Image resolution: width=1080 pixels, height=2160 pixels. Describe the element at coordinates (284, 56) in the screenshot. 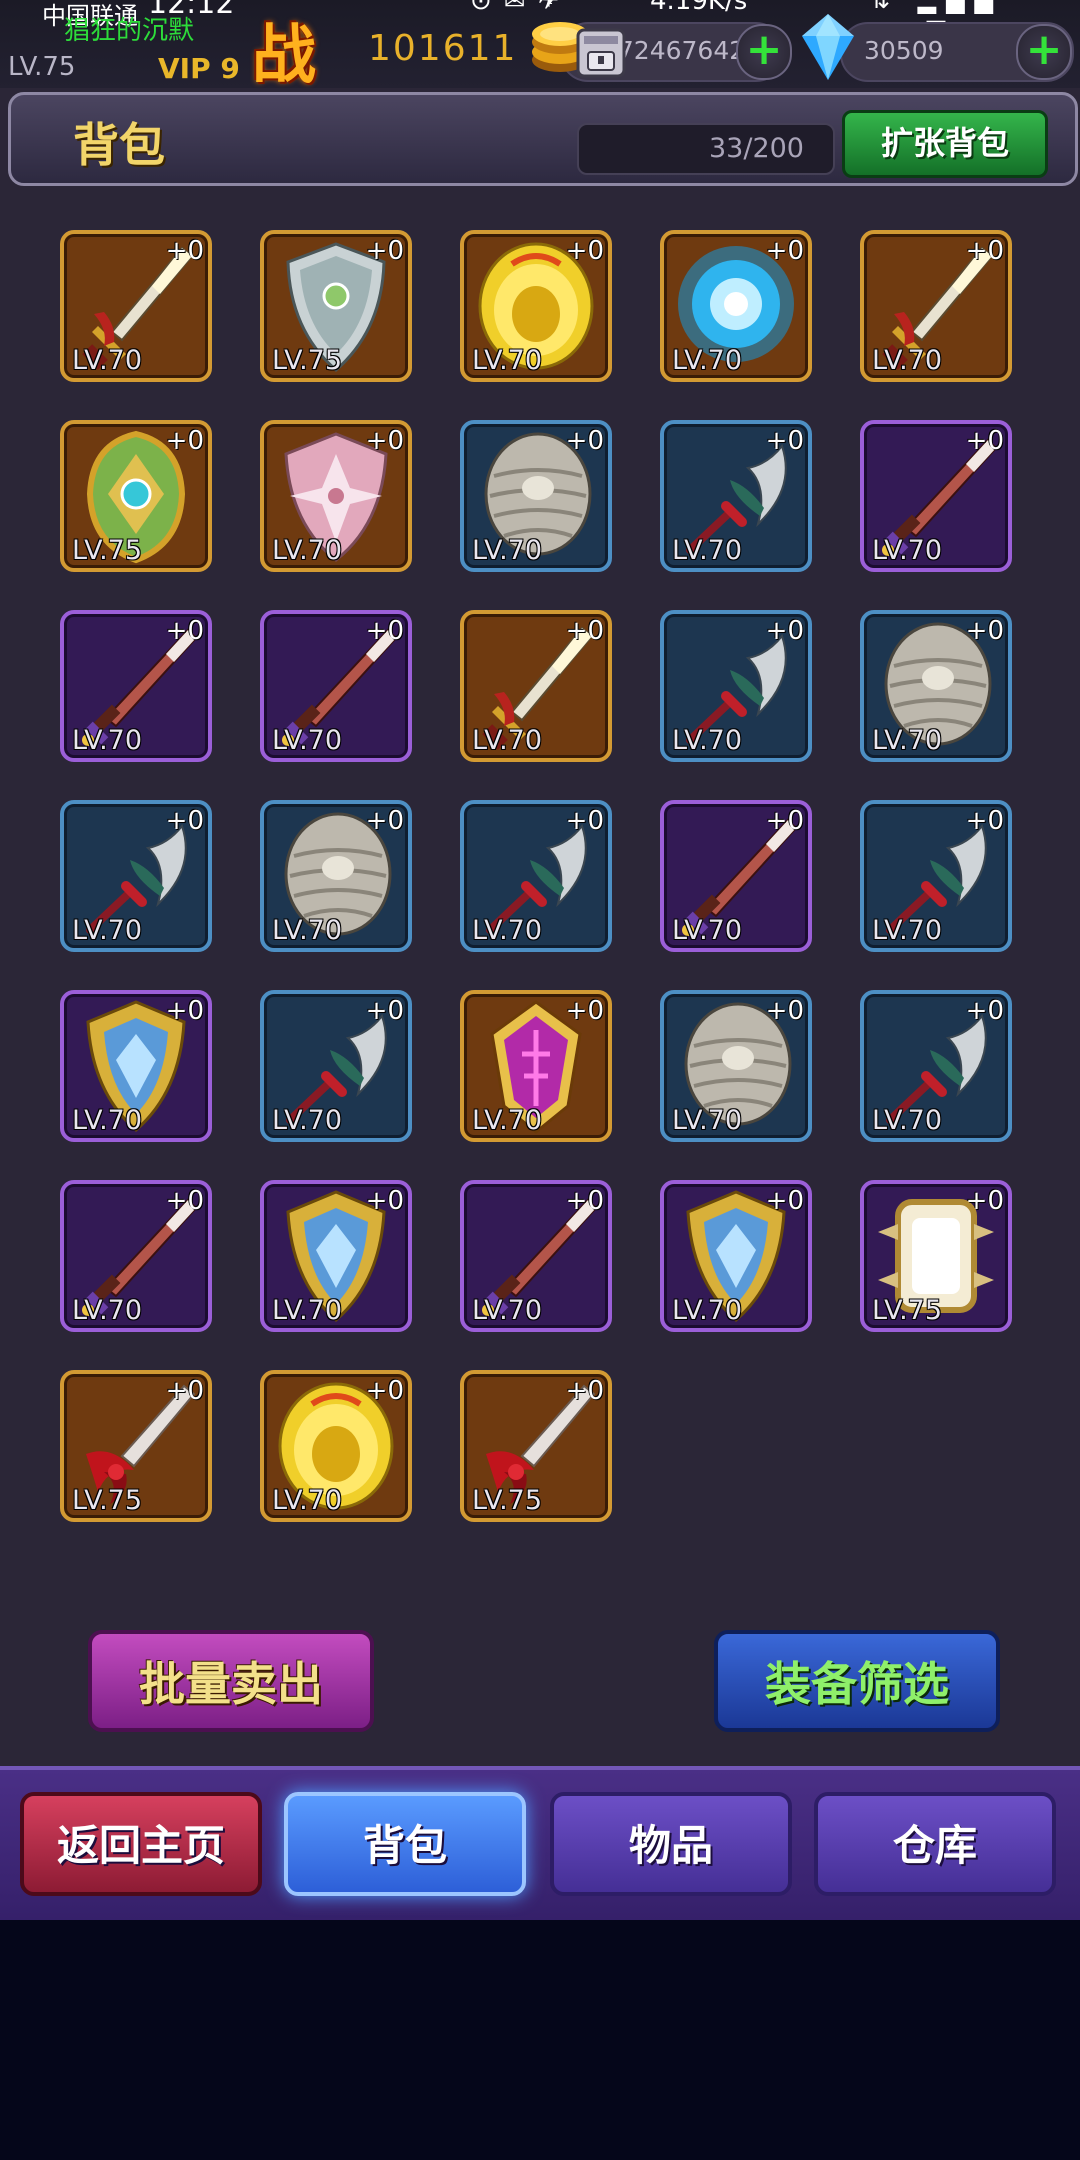

I see `combat-power-icon: 战` at that location.